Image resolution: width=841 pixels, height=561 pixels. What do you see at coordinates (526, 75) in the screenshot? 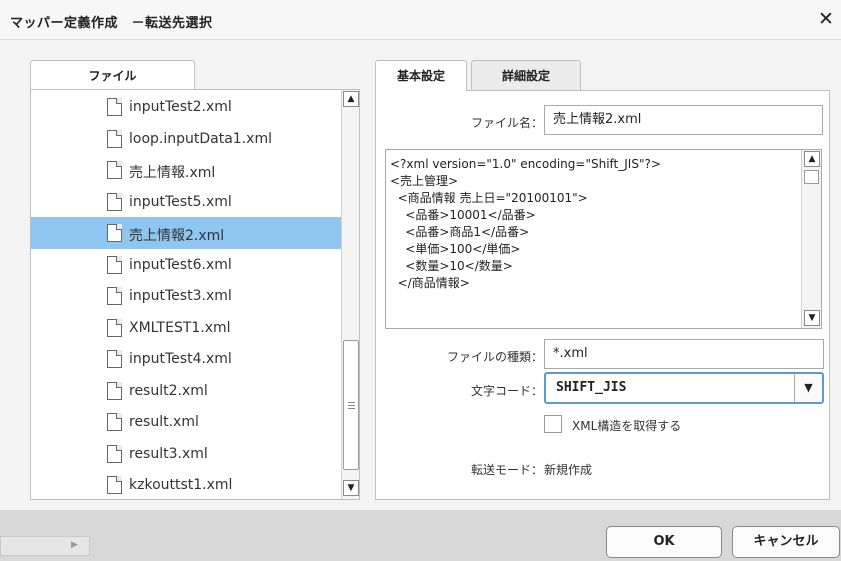
I see `tab-detail-settings: 詳細設定` at bounding box center [526, 75].